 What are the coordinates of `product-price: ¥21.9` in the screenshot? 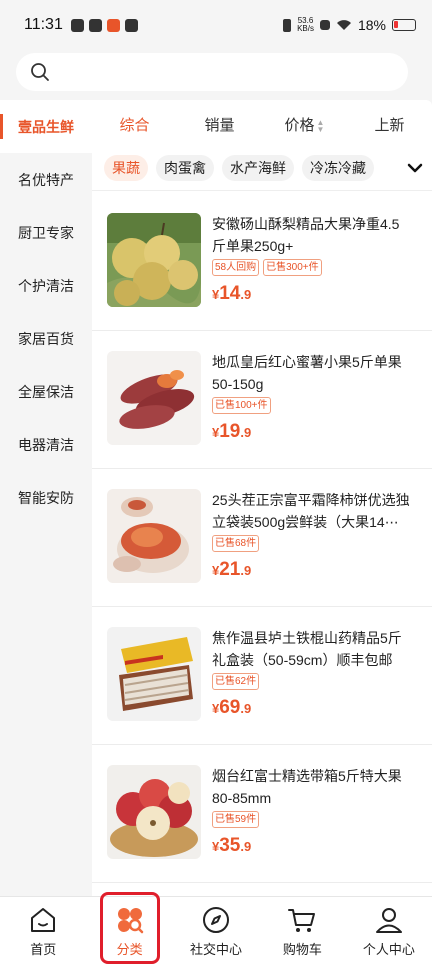 It's located at (312, 570).